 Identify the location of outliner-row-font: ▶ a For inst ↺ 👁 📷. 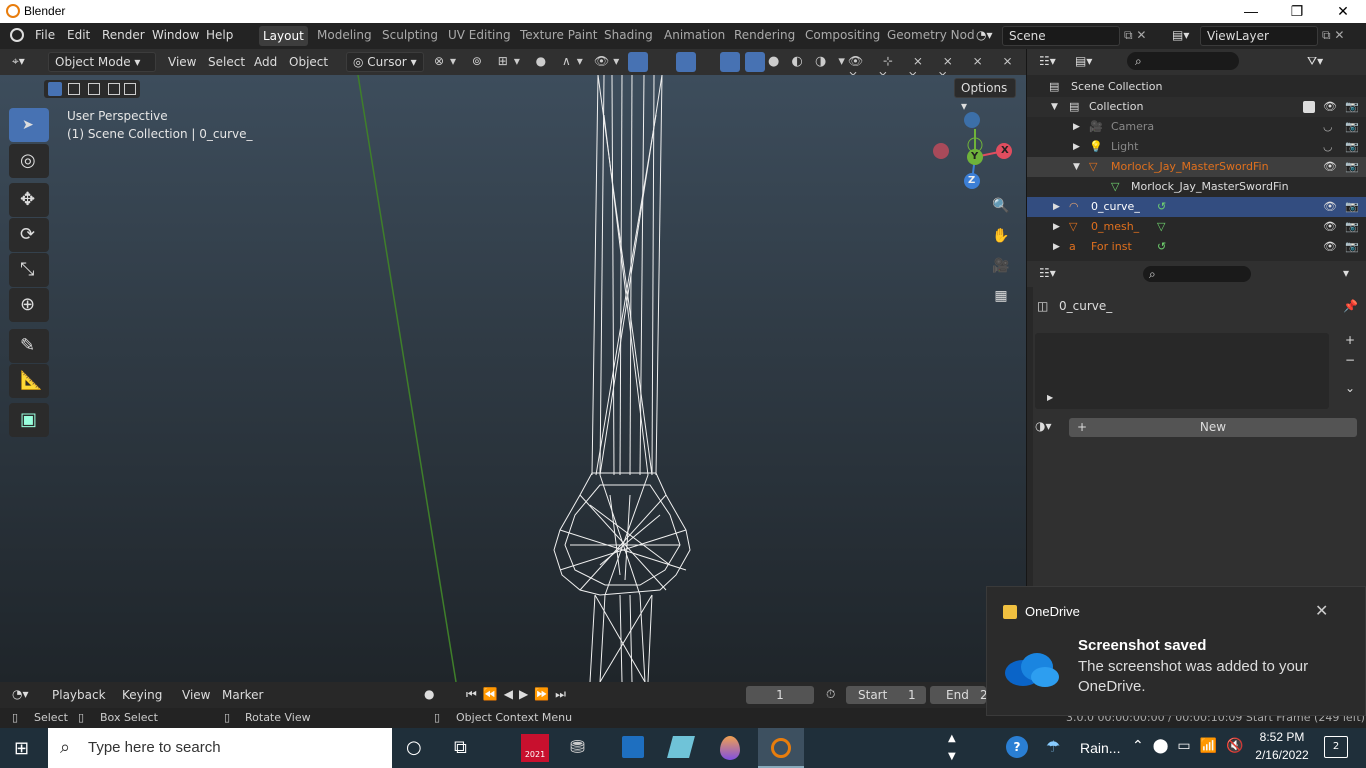
(1196, 247).